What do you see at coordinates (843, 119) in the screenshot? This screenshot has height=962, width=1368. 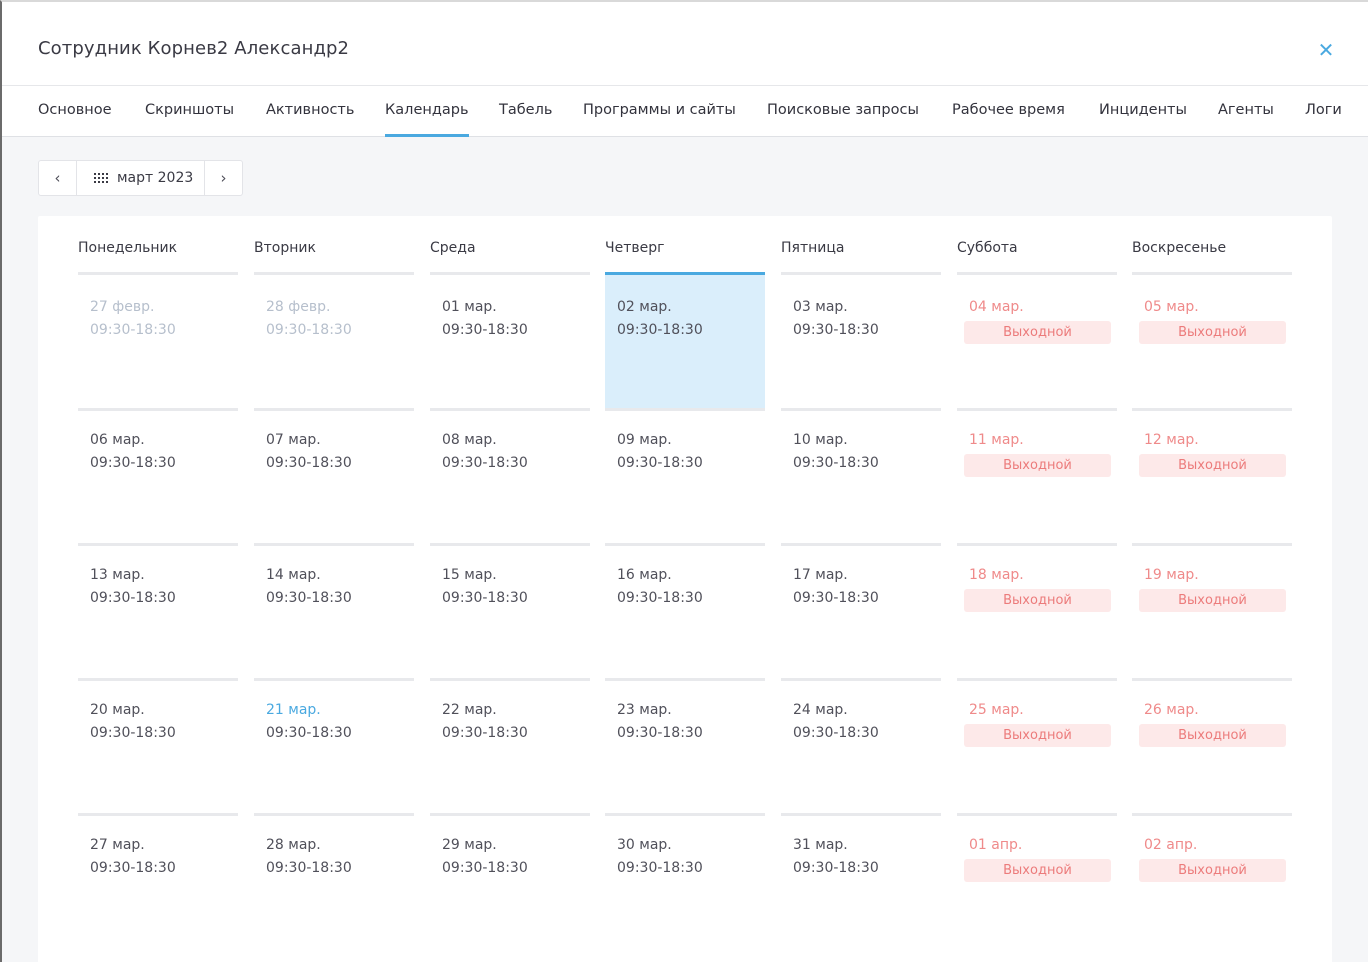 I see `tab-7: Поисковые запросы` at bounding box center [843, 119].